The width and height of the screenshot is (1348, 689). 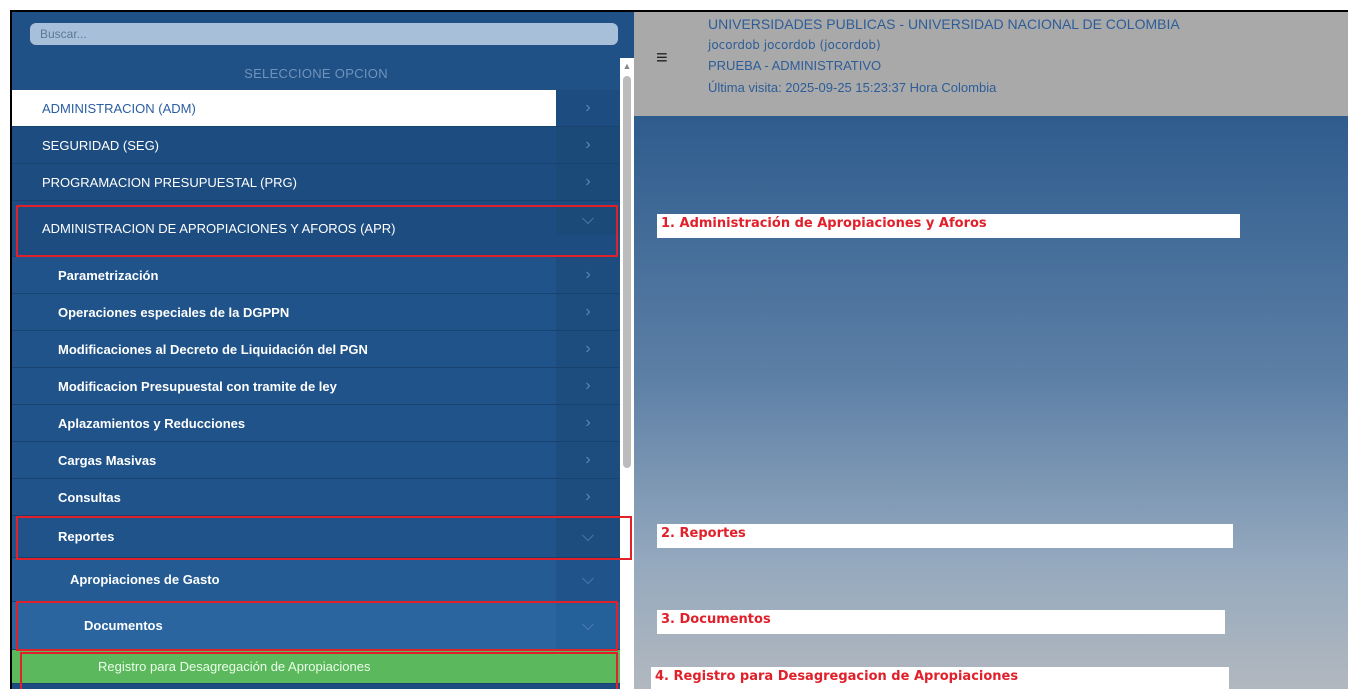 What do you see at coordinates (316, 497) in the screenshot?
I see `sidebar-subitem-consultas: Consultas ›` at bounding box center [316, 497].